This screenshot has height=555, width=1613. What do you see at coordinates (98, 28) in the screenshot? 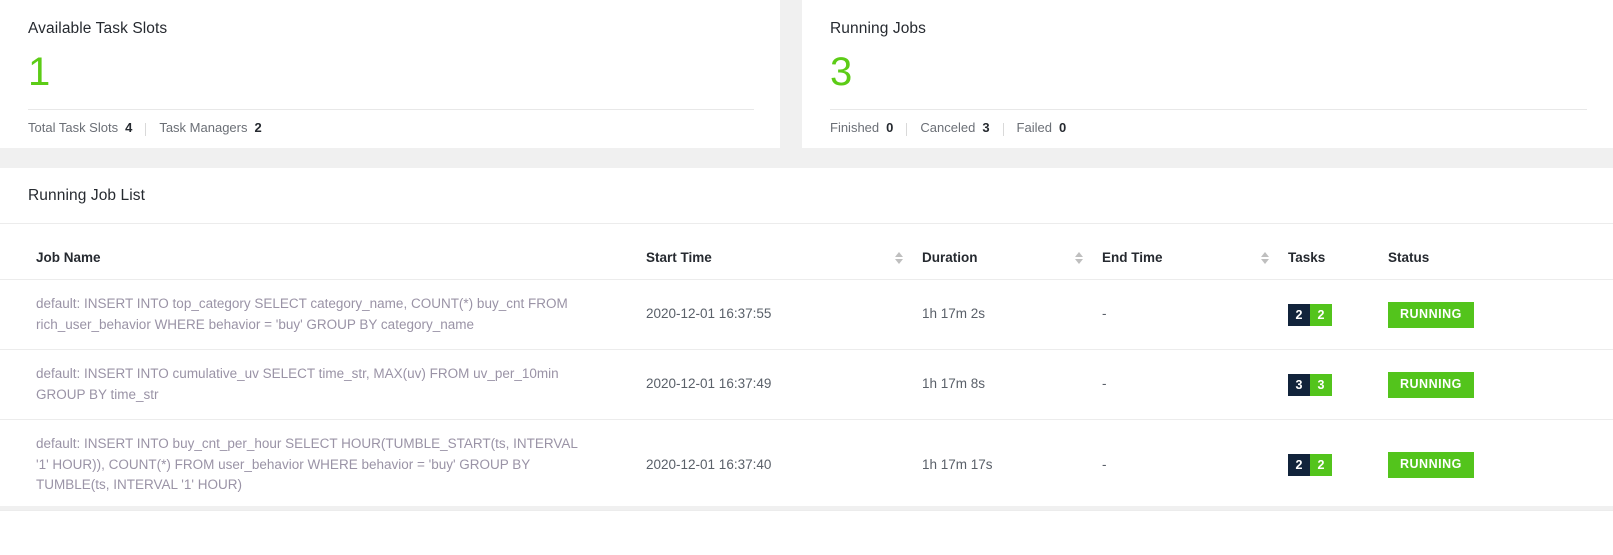
I see `available-task-slots-title: Available Task Slots` at bounding box center [98, 28].